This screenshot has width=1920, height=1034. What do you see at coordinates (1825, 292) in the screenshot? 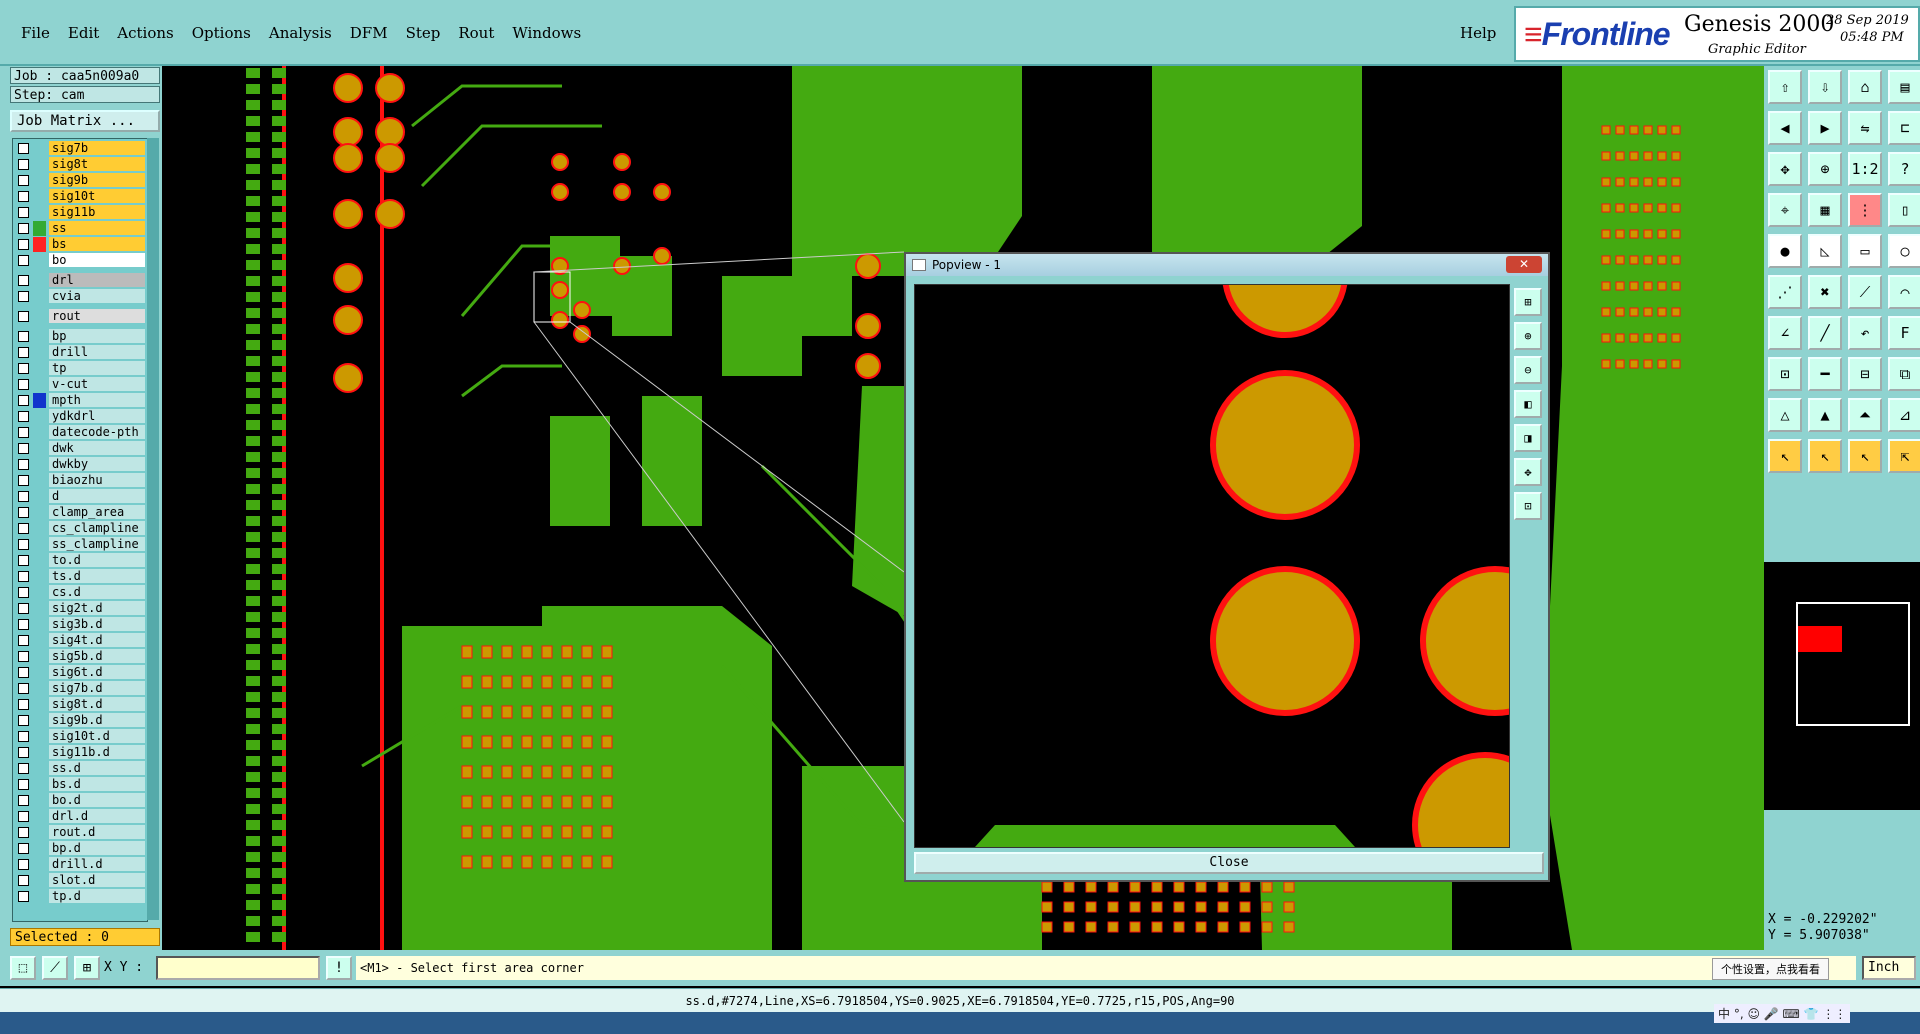
I see `cross-icon: ✖` at bounding box center [1825, 292].